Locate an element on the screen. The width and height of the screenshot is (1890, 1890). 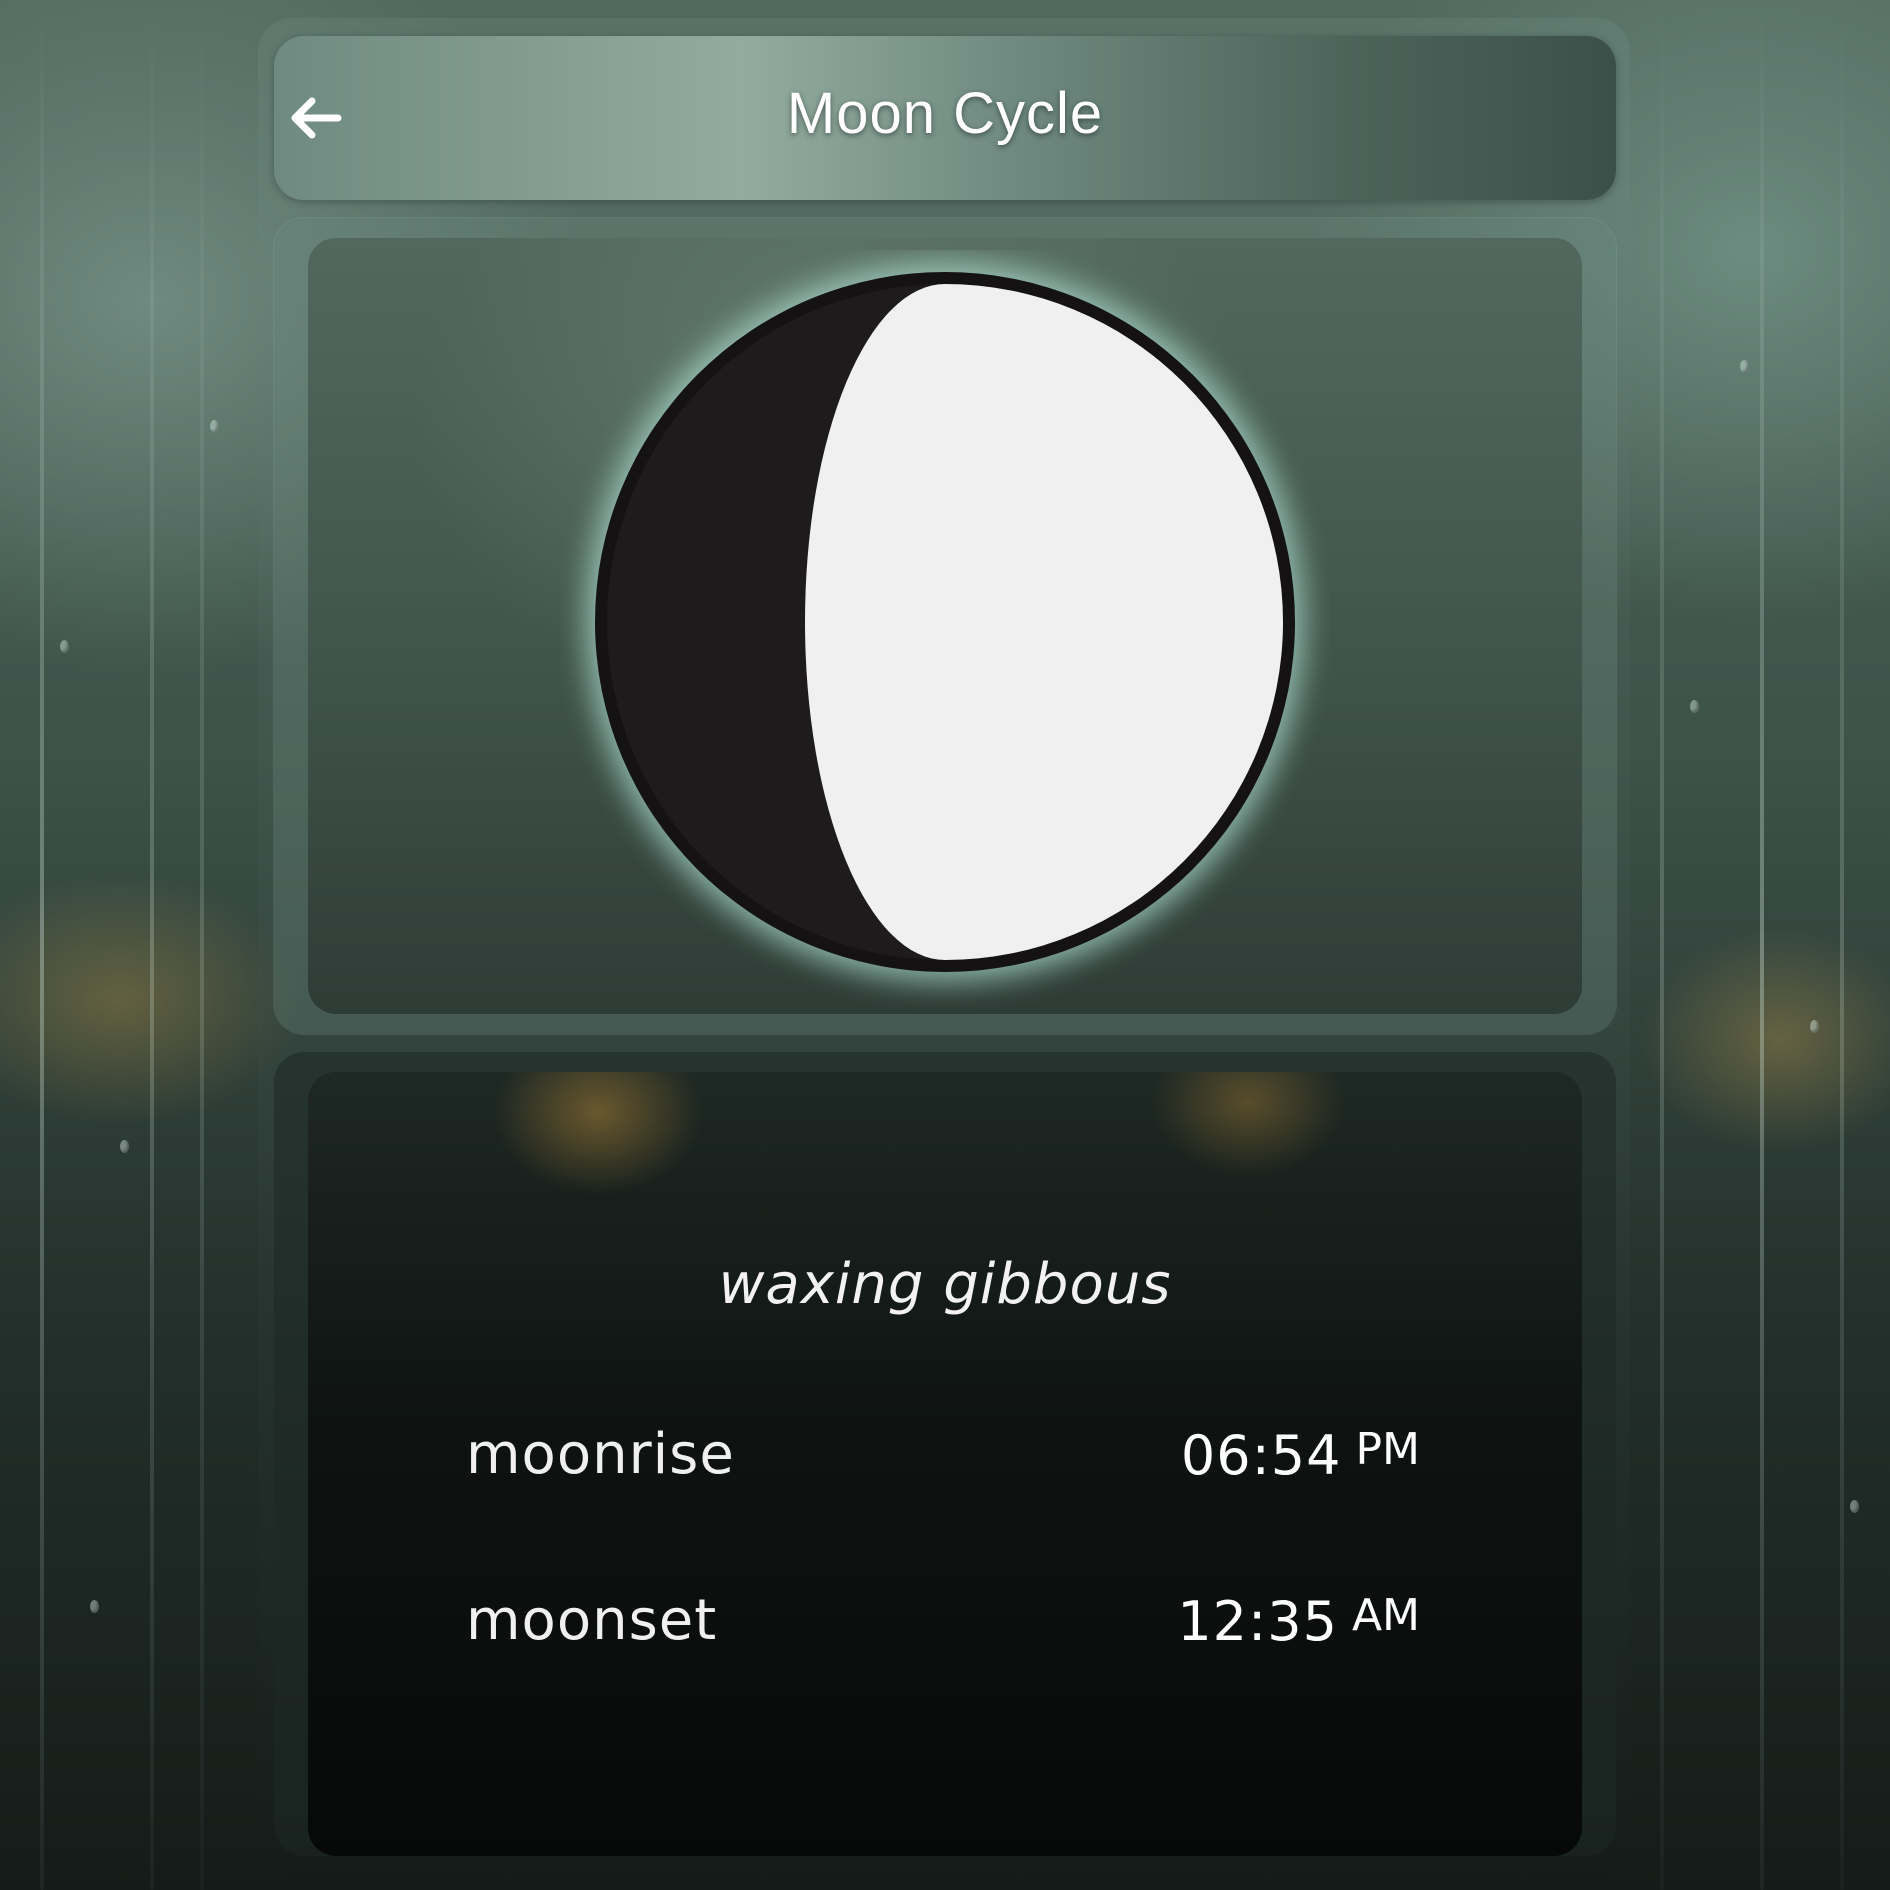
moonset-time-value: 12:35 is located at coordinates (1257, 1621).